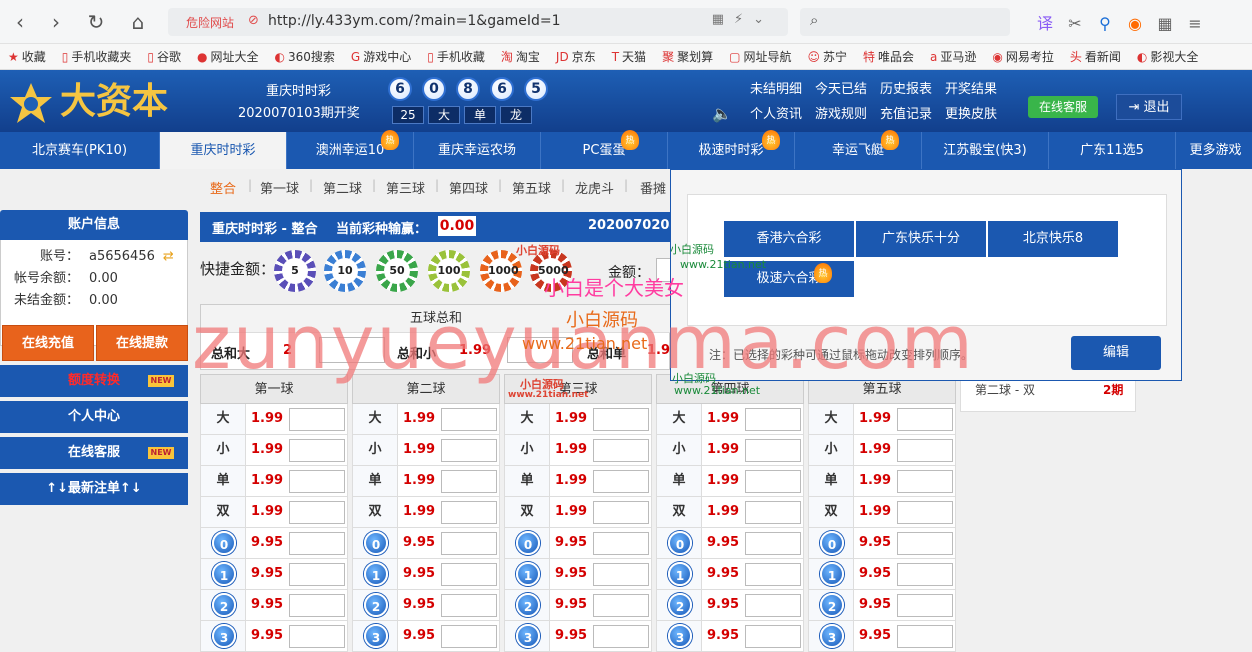 The height and width of the screenshot is (652, 1252). I want to click on recharge-button: 在线充值, so click(48, 343).